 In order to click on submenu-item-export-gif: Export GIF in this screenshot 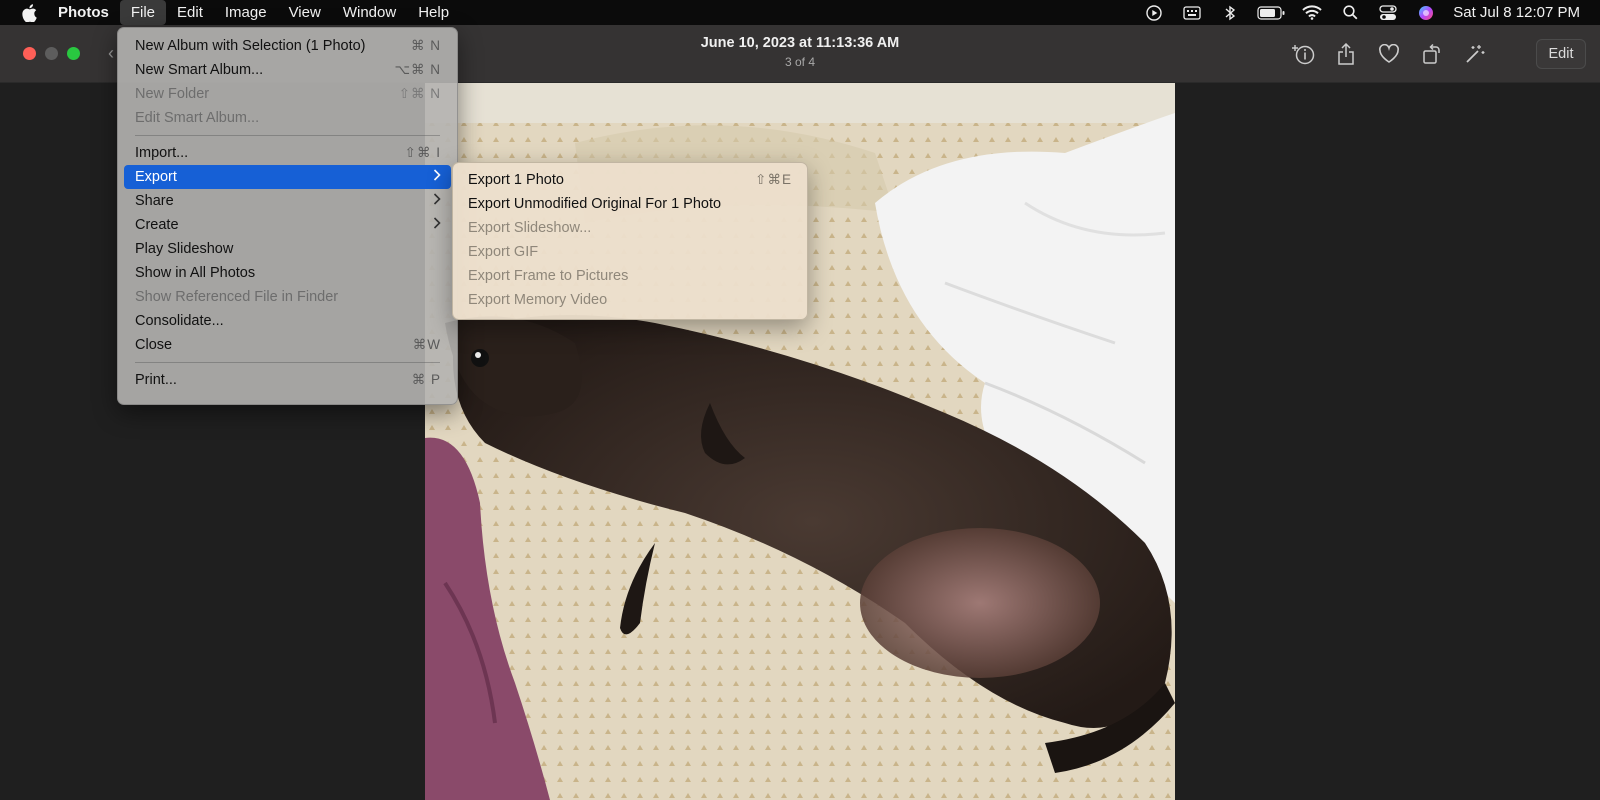, I will do `click(630, 252)`.